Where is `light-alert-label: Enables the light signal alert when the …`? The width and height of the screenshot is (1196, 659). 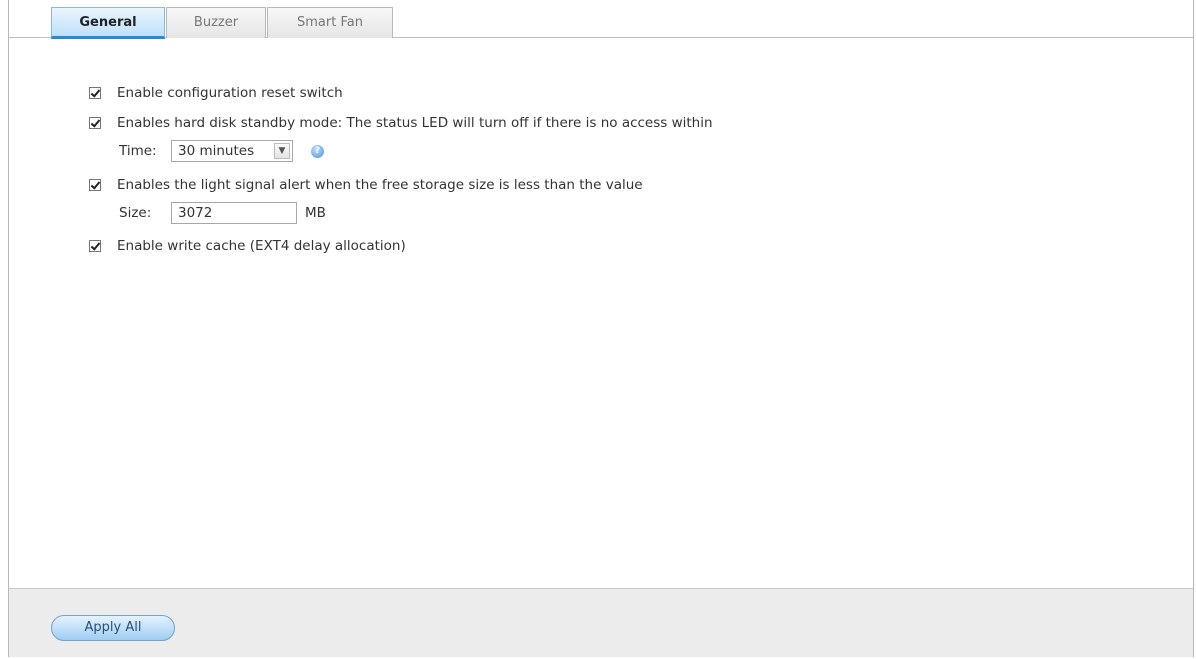 light-alert-label: Enables the light signal alert when the … is located at coordinates (380, 185).